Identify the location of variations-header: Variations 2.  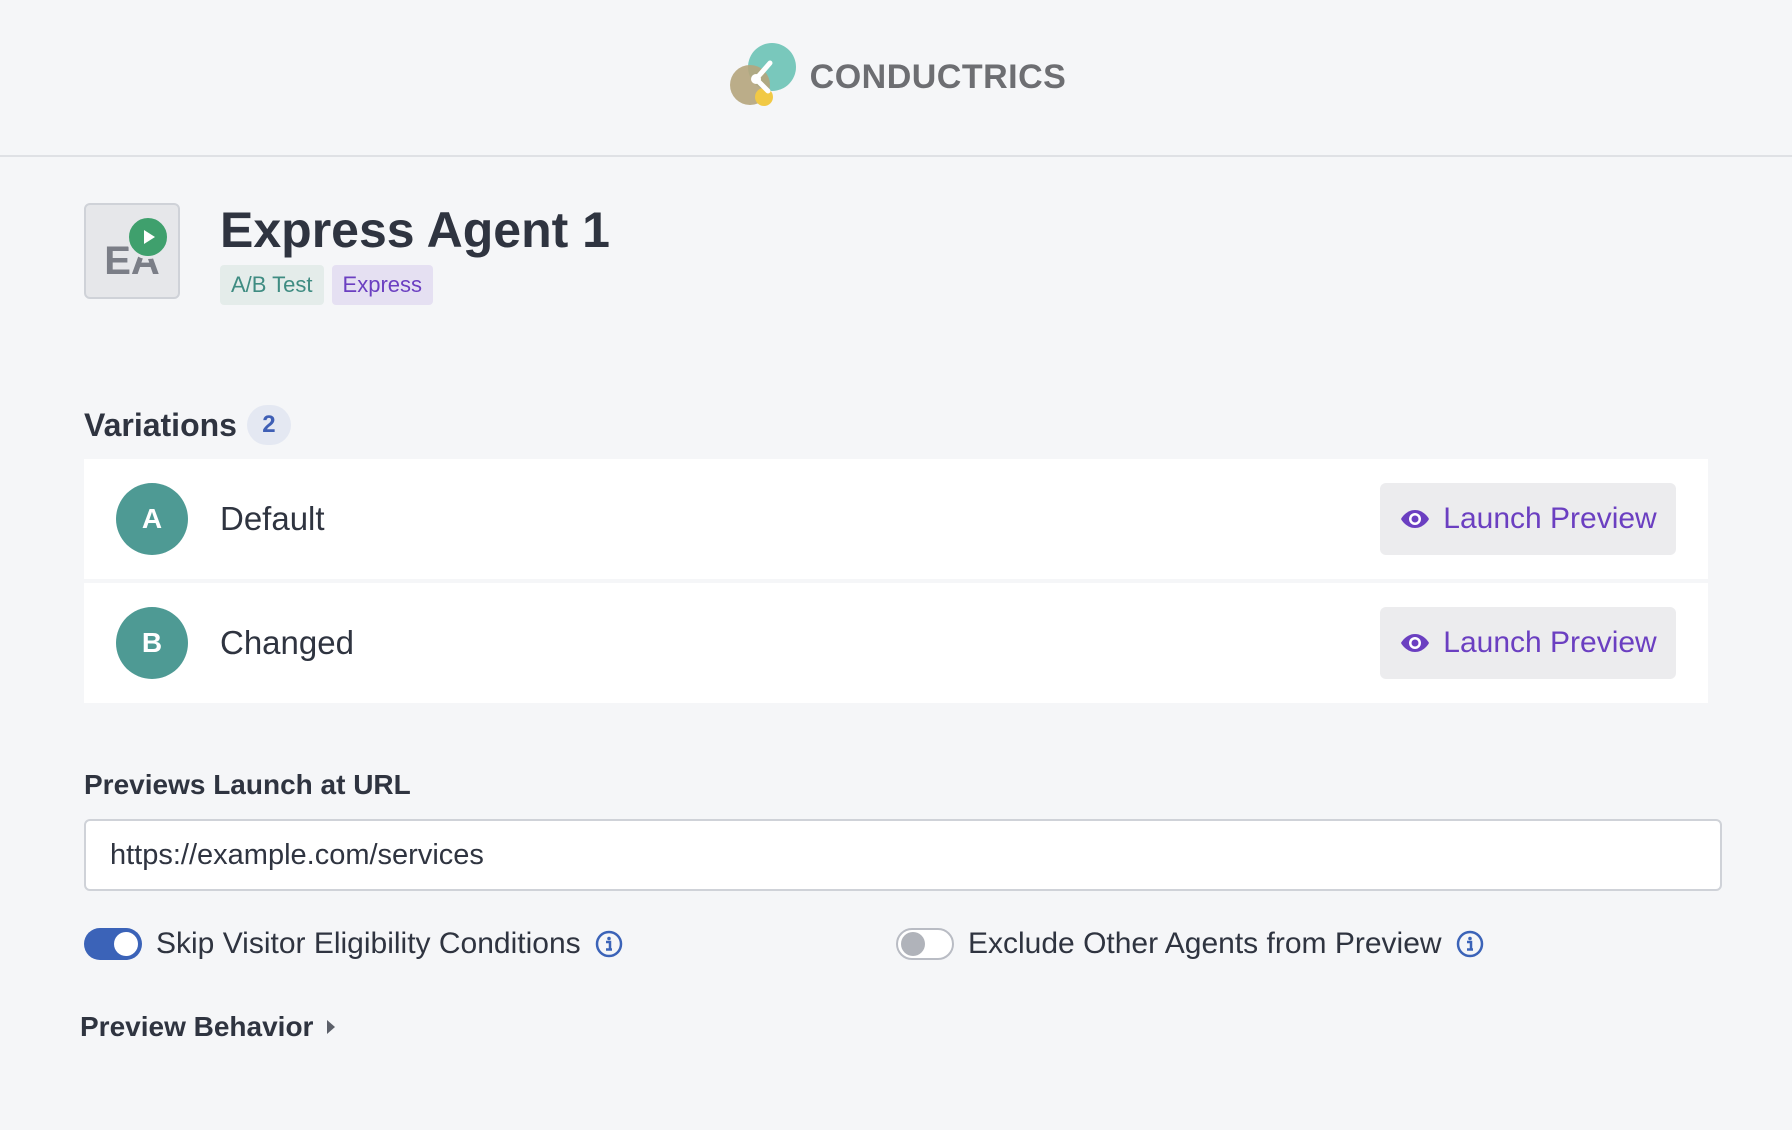
(896, 425).